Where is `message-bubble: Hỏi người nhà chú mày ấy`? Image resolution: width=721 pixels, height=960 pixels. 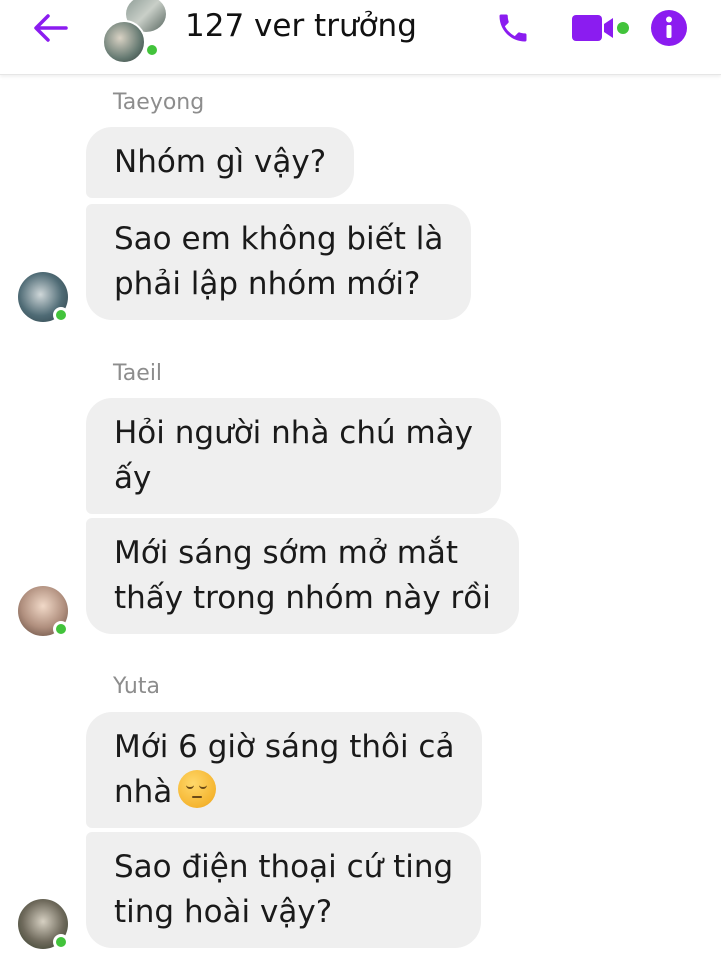 message-bubble: Hỏi người nhà chú mày ấy is located at coordinates (294, 456).